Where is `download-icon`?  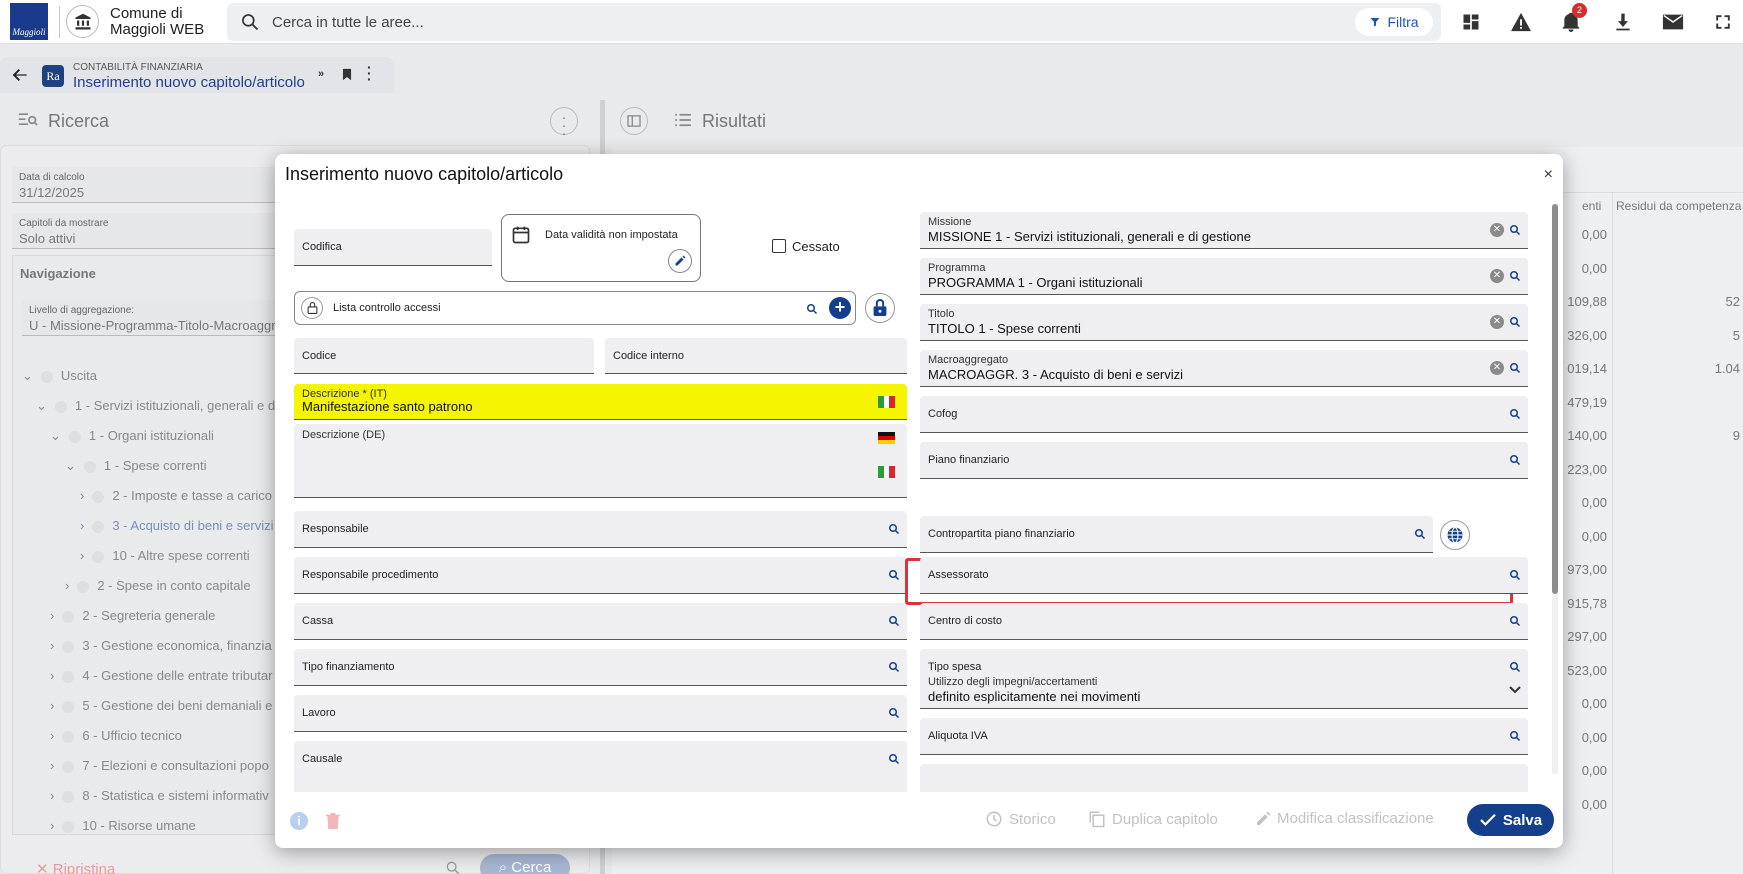
download-icon is located at coordinates (1623, 22).